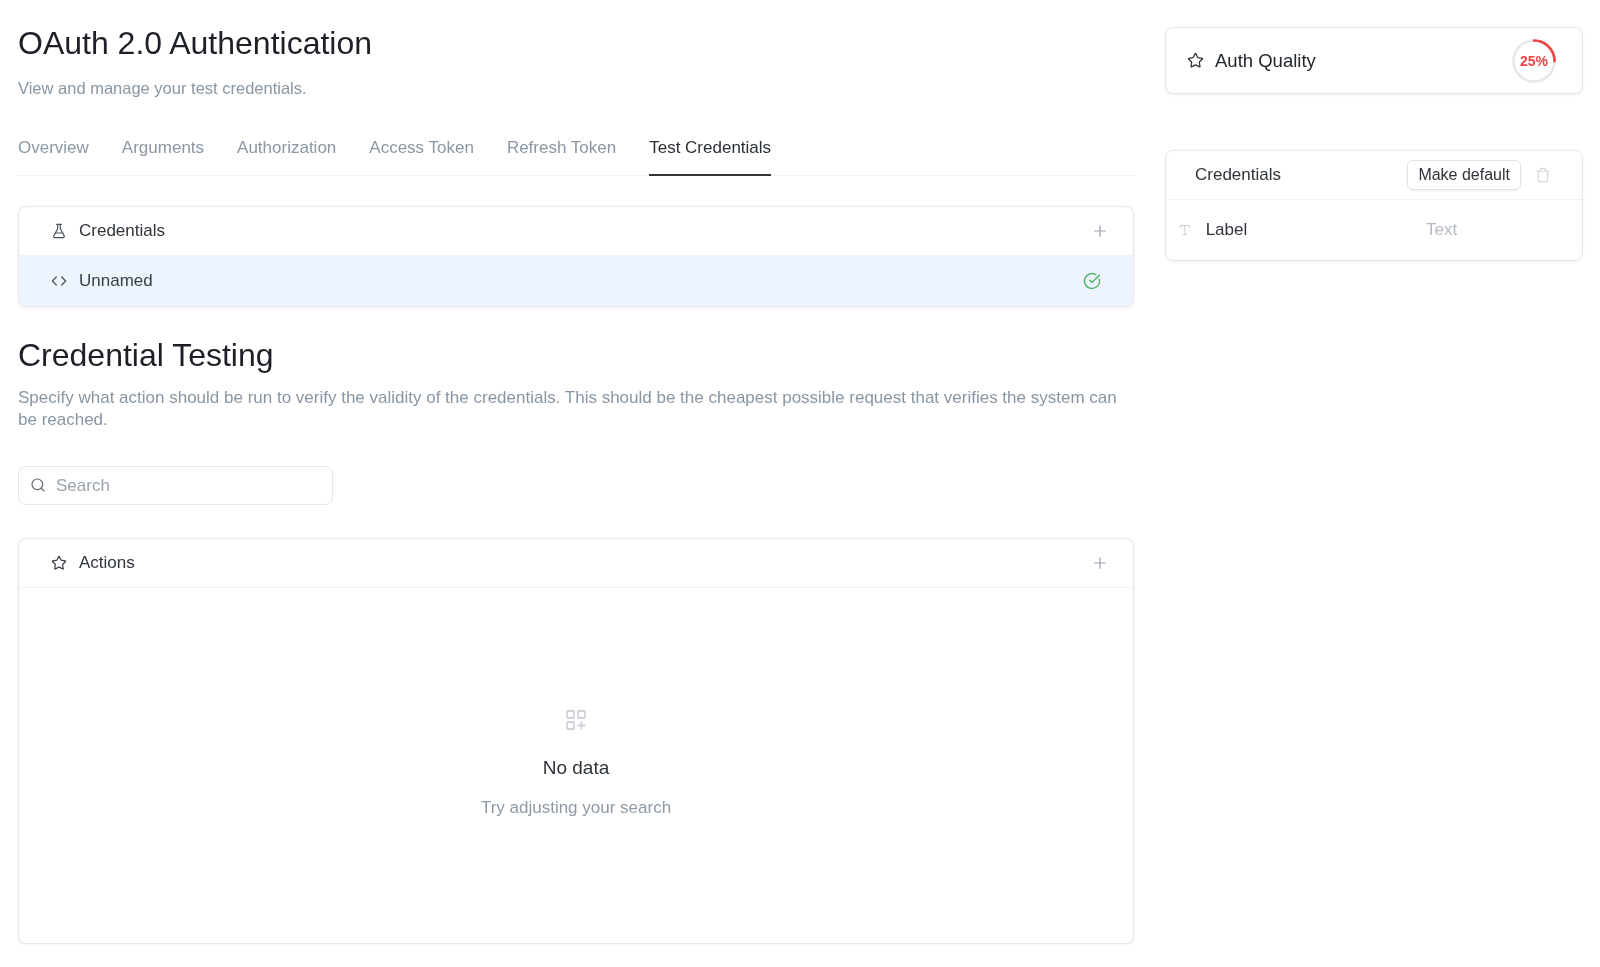 The image size is (1600, 967). I want to click on quality-reading: 25%, so click(1534, 60).